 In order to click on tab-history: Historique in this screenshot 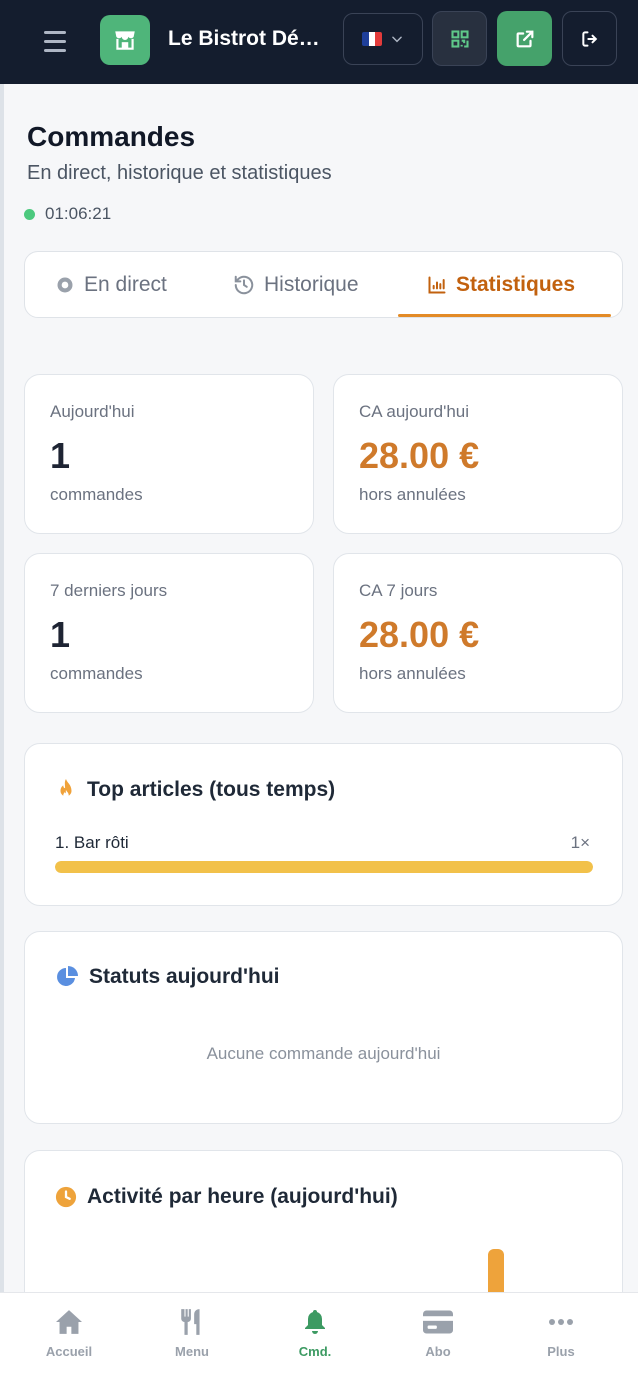, I will do `click(296, 284)`.